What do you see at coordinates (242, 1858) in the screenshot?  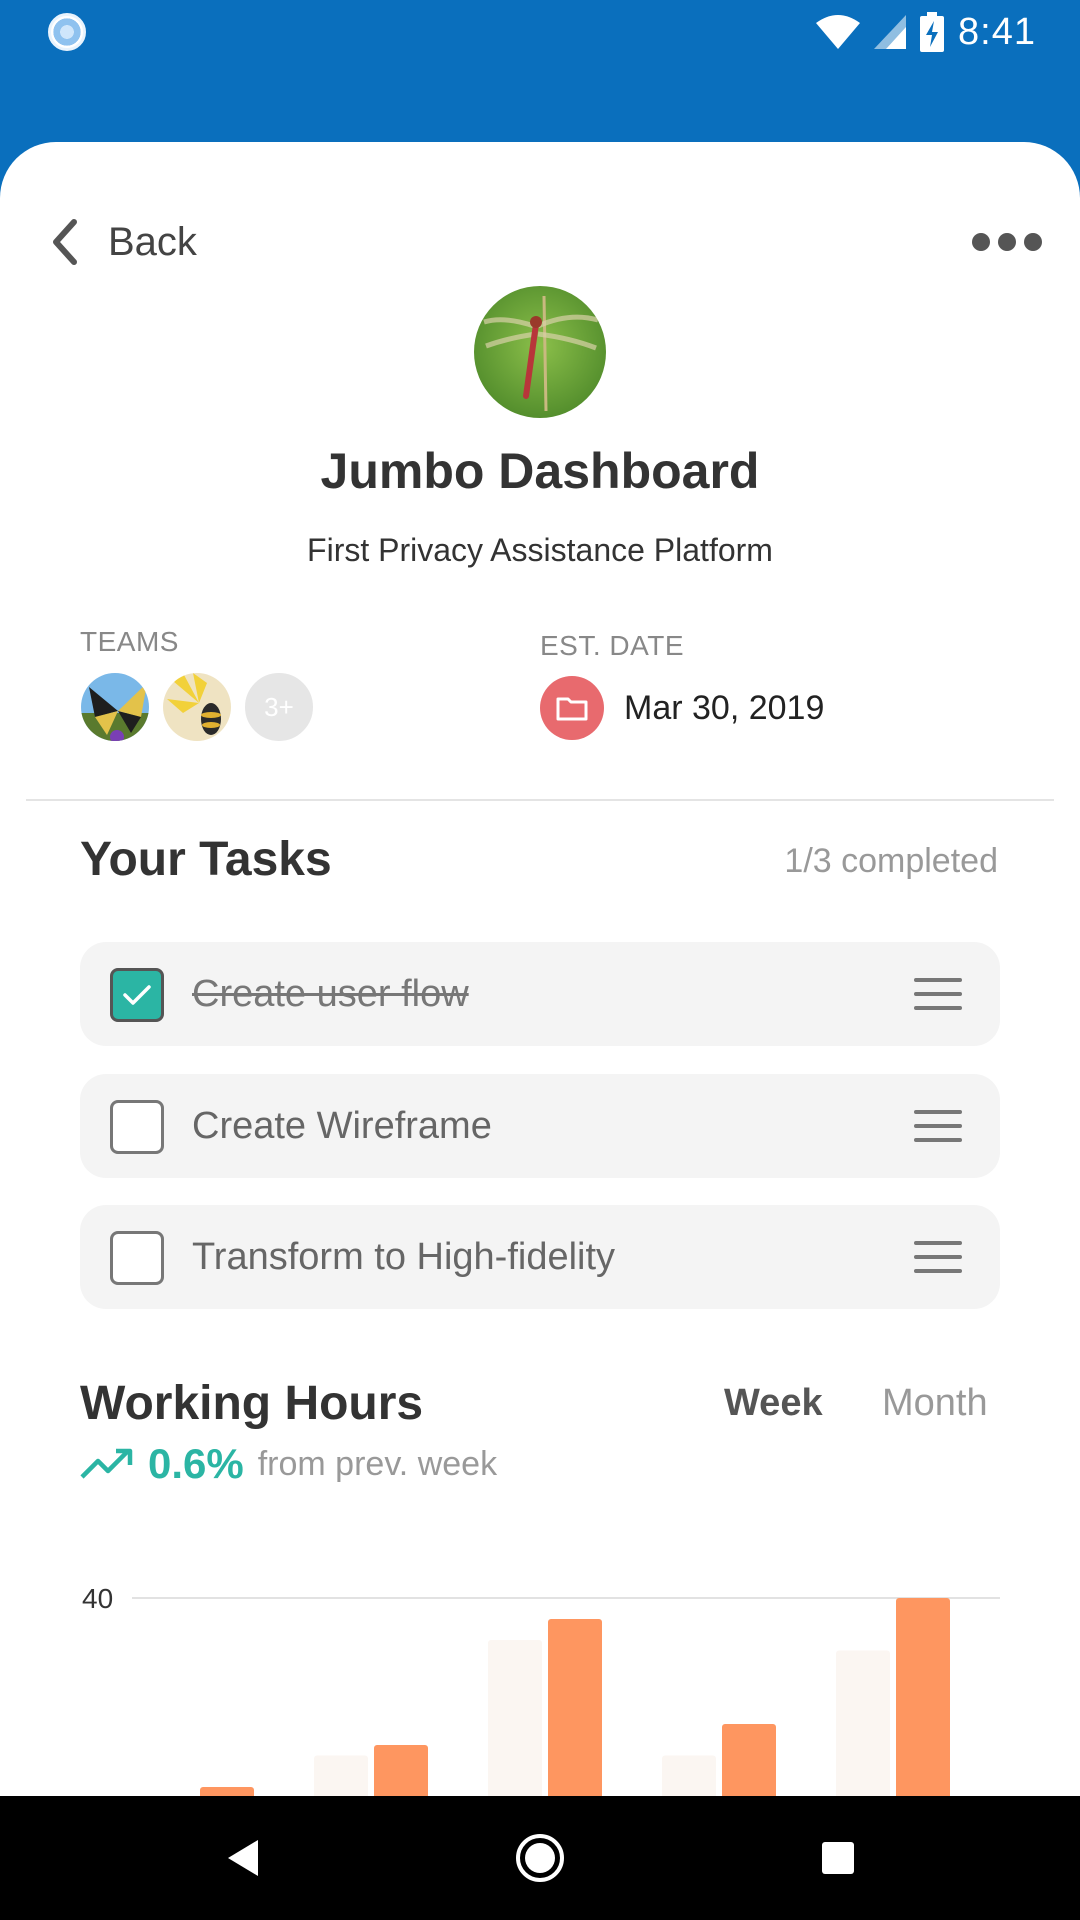 I see `nav-back-icon` at bounding box center [242, 1858].